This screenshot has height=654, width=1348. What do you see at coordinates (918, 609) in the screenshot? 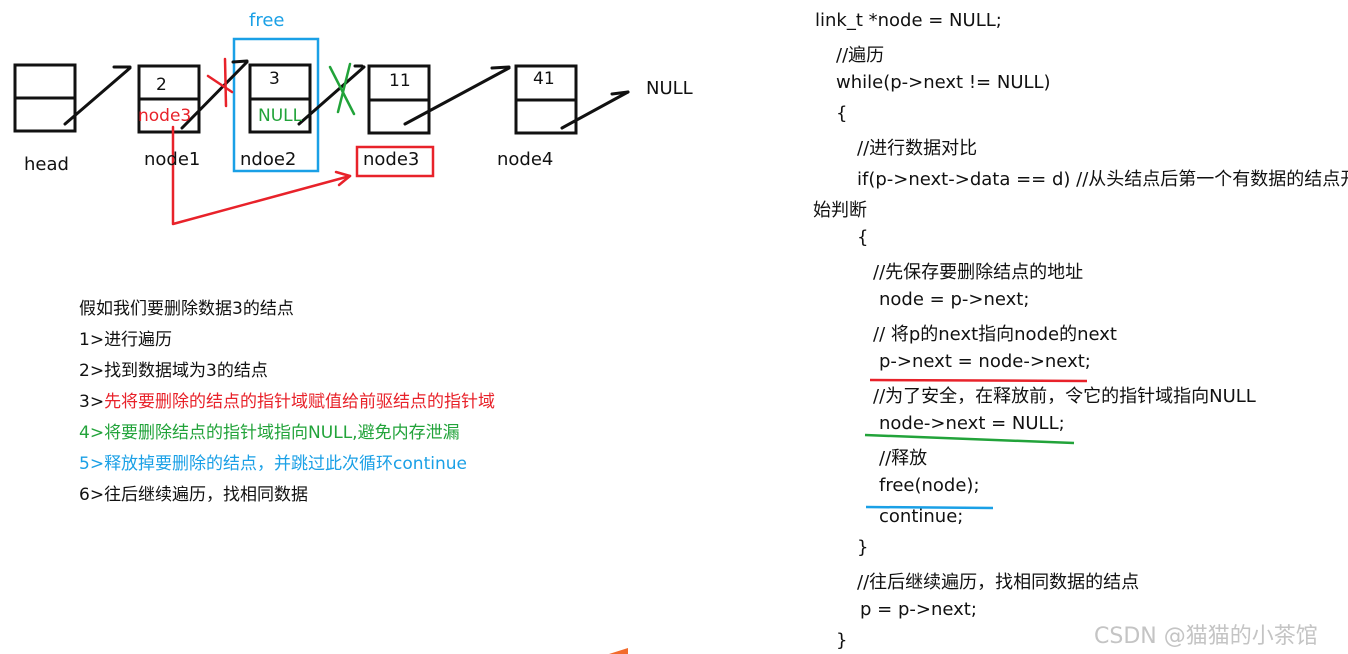
I see `code-line: p = p->next;` at bounding box center [918, 609].